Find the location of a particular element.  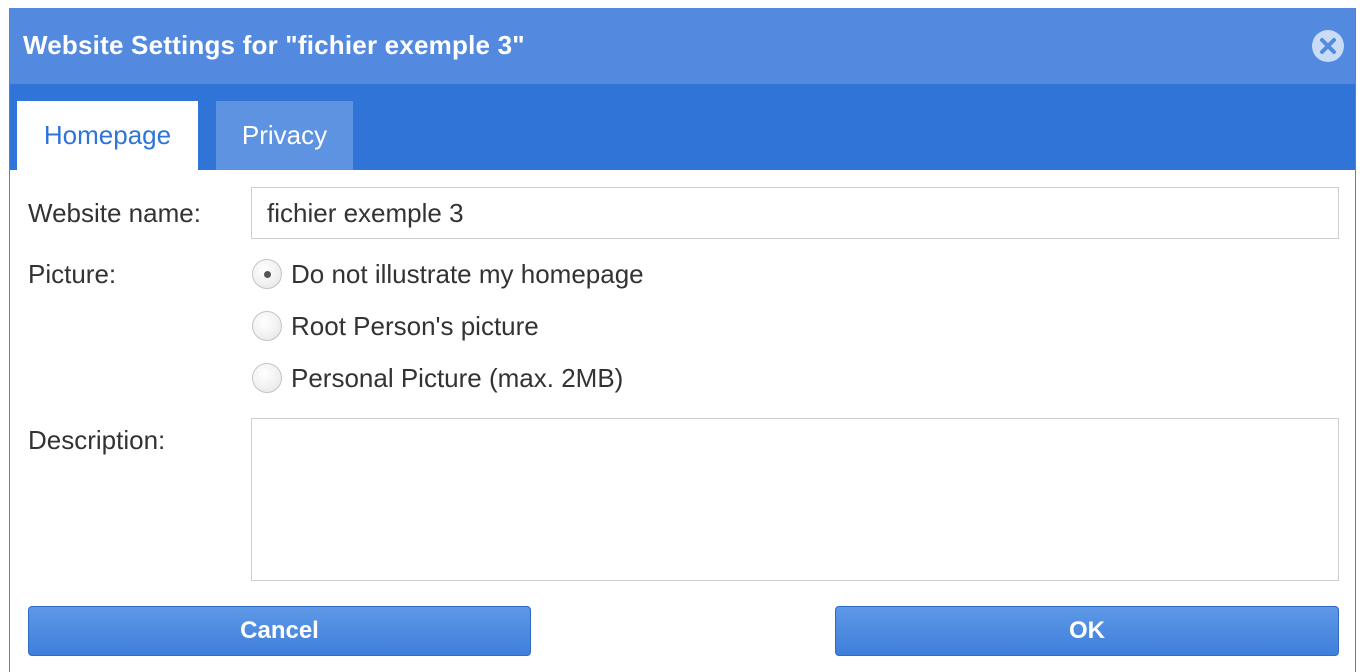

website-name-label: Website name: is located at coordinates (114, 213).